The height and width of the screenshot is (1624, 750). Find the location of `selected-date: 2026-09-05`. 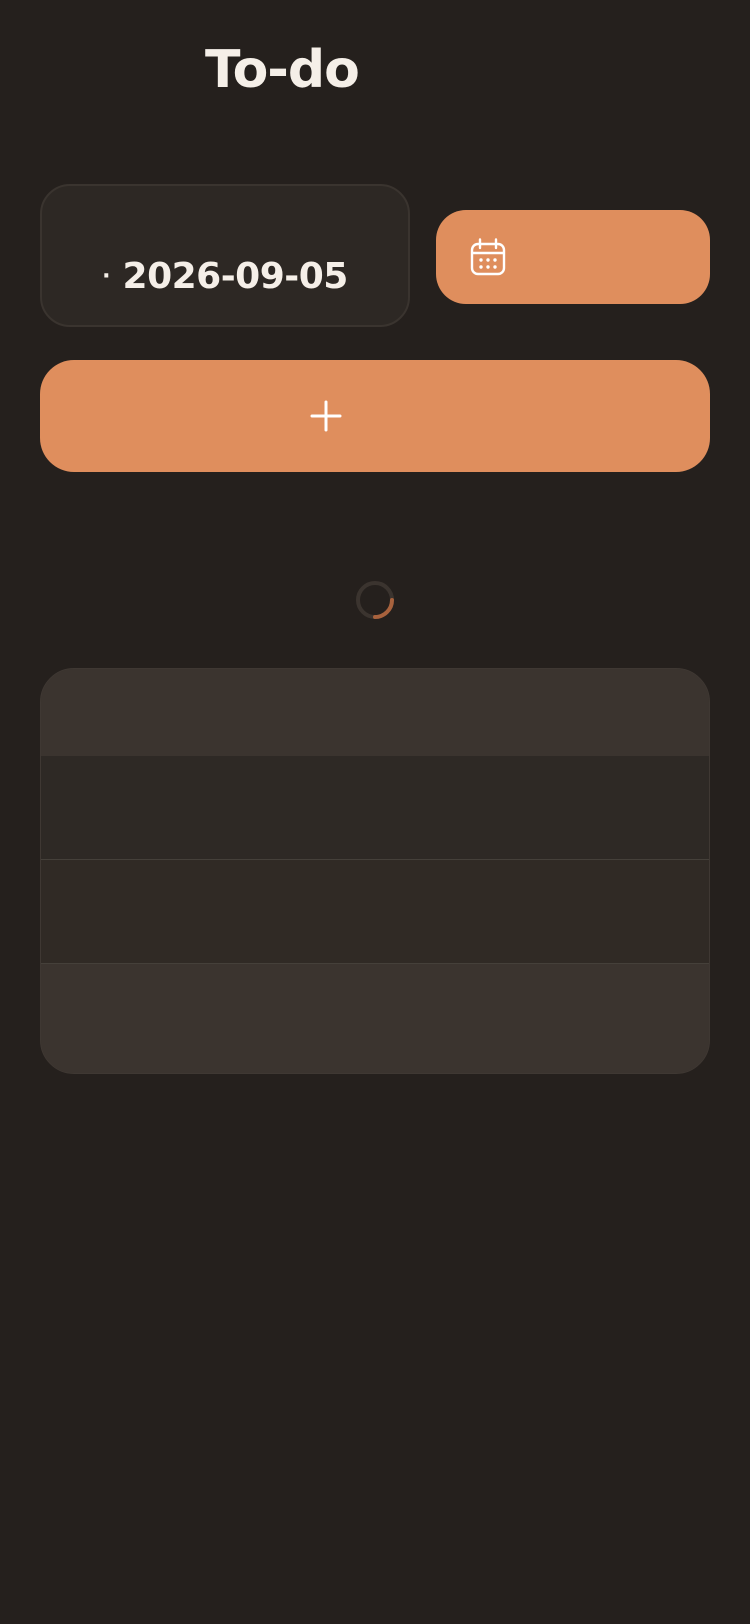

selected-date: 2026-09-05 is located at coordinates (235, 276).